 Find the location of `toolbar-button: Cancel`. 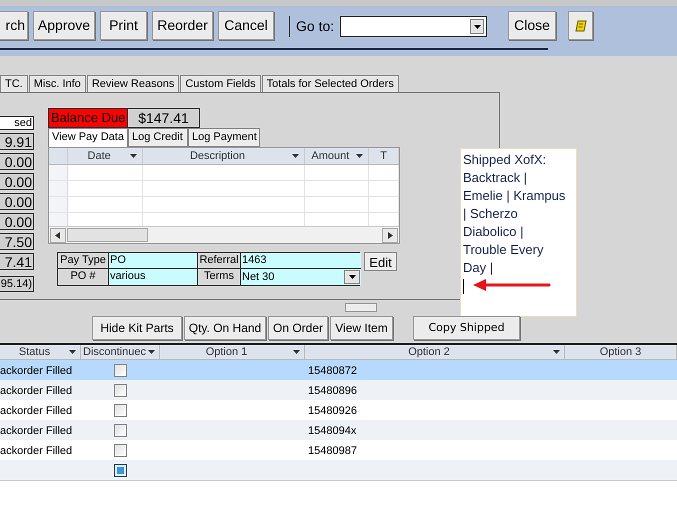

toolbar-button: Cancel is located at coordinates (246, 25).